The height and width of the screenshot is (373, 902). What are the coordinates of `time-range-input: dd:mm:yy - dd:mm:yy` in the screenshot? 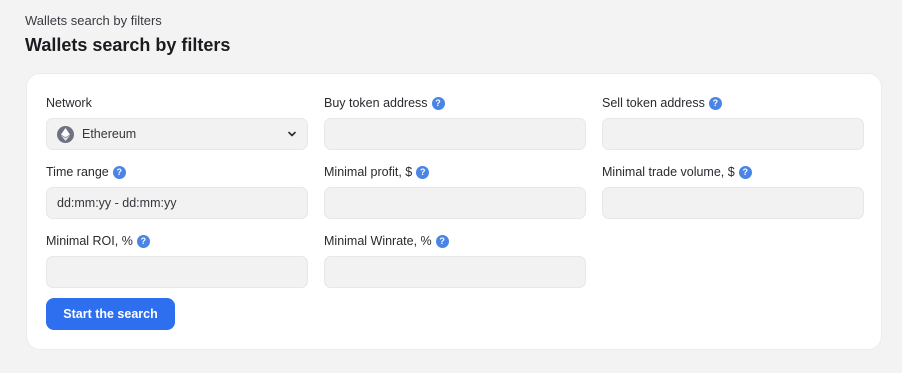 It's located at (177, 203).